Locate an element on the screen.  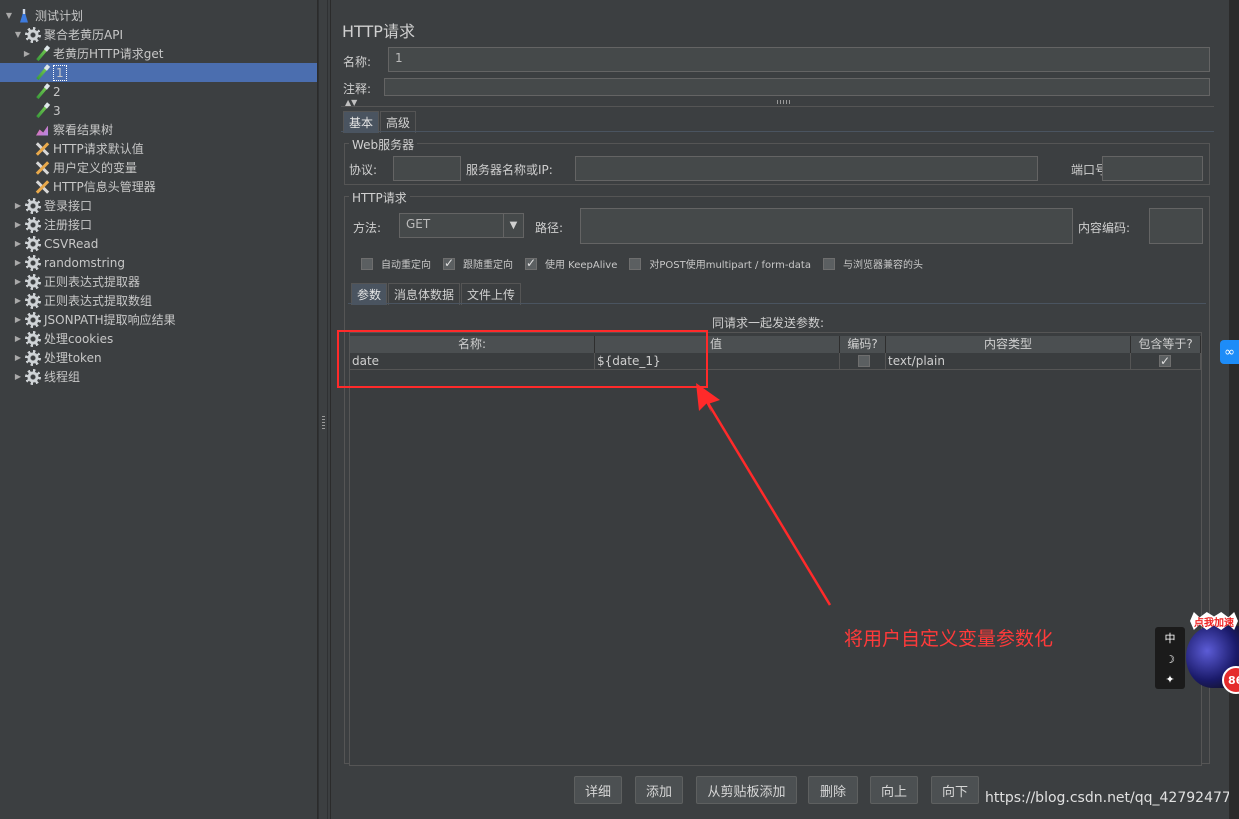
speed-count-badge: 86 is located at coordinates (1230, 680).